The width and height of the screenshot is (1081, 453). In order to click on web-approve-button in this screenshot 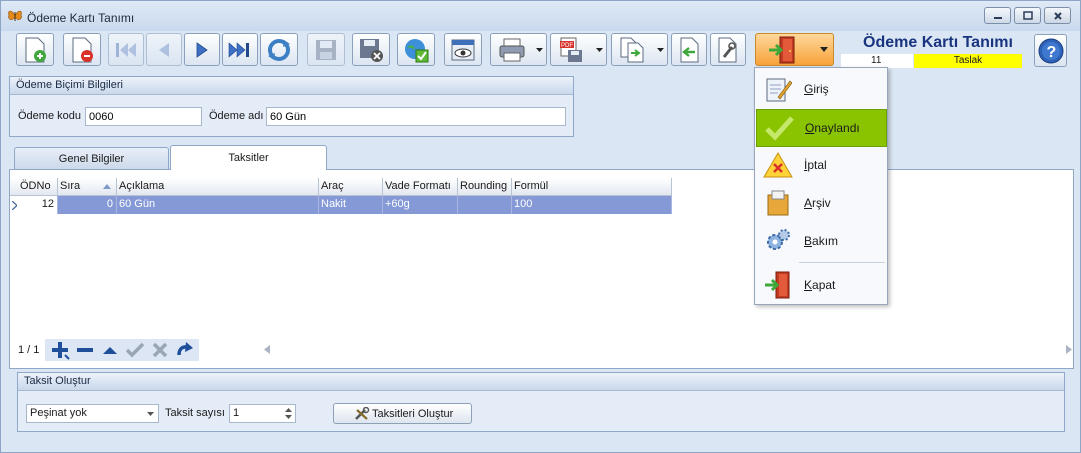, I will do `click(416, 49)`.